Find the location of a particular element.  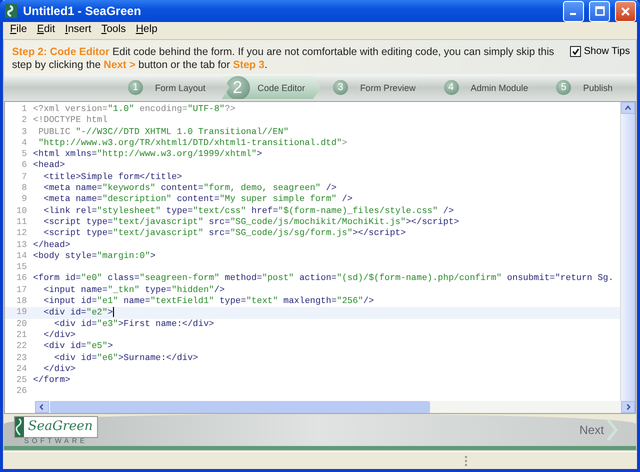

code-line: <?xml version="1.0" encoding="UTF-8"?> is located at coordinates (134, 110).